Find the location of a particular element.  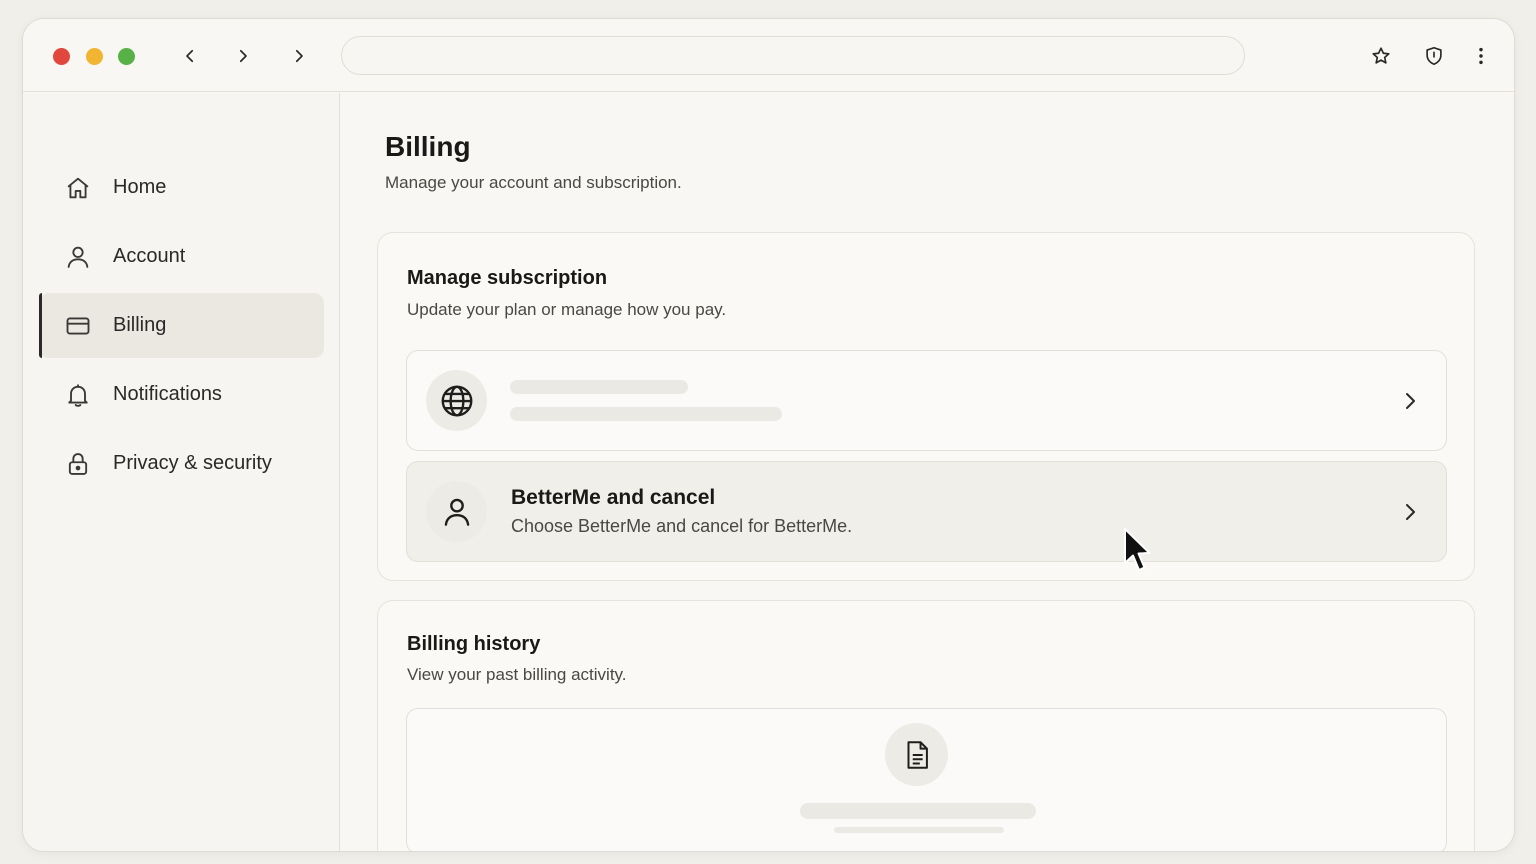

more-menu-button is located at coordinates (1481, 56).